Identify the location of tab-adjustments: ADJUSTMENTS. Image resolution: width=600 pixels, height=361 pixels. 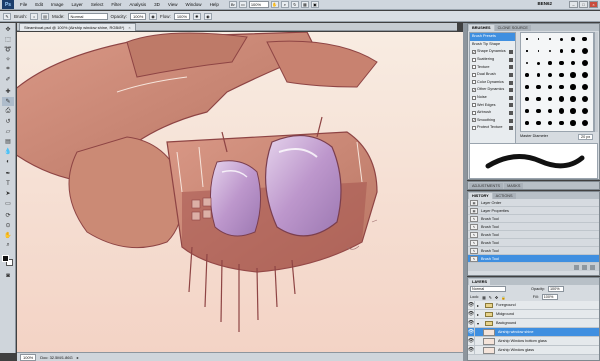
(486, 186).